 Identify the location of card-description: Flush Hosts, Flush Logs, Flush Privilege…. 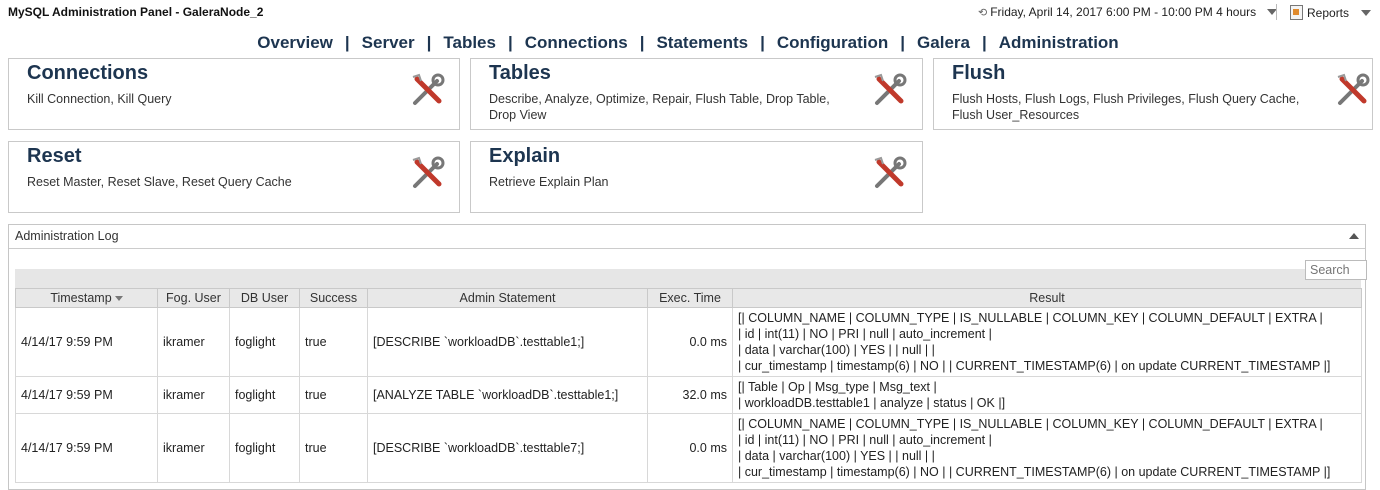
(1126, 107).